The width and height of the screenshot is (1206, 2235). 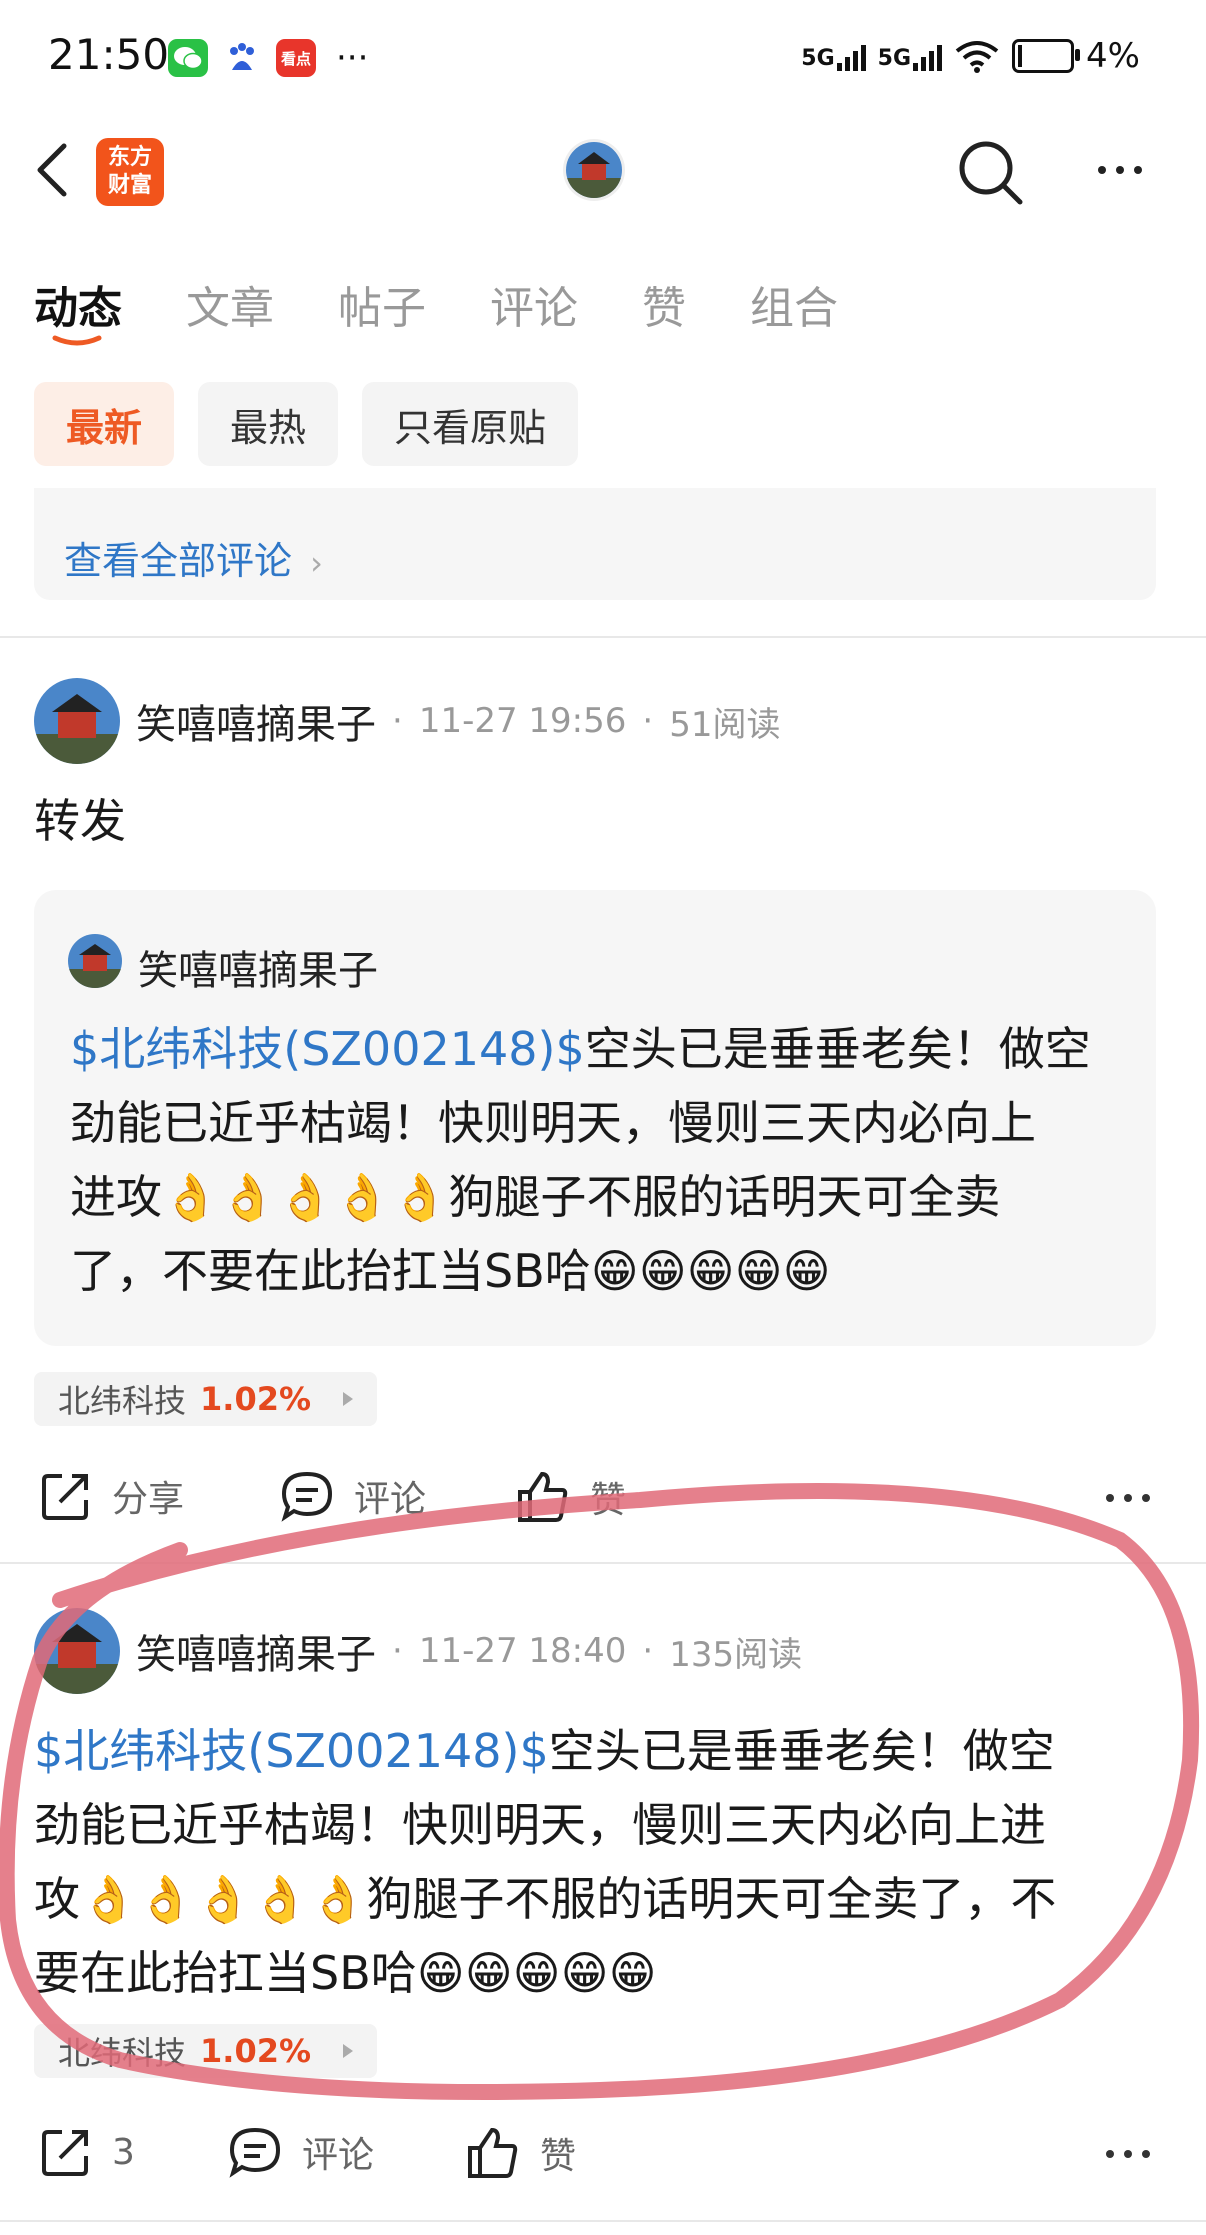 I want to click on baidu-icon, so click(x=242, y=58).